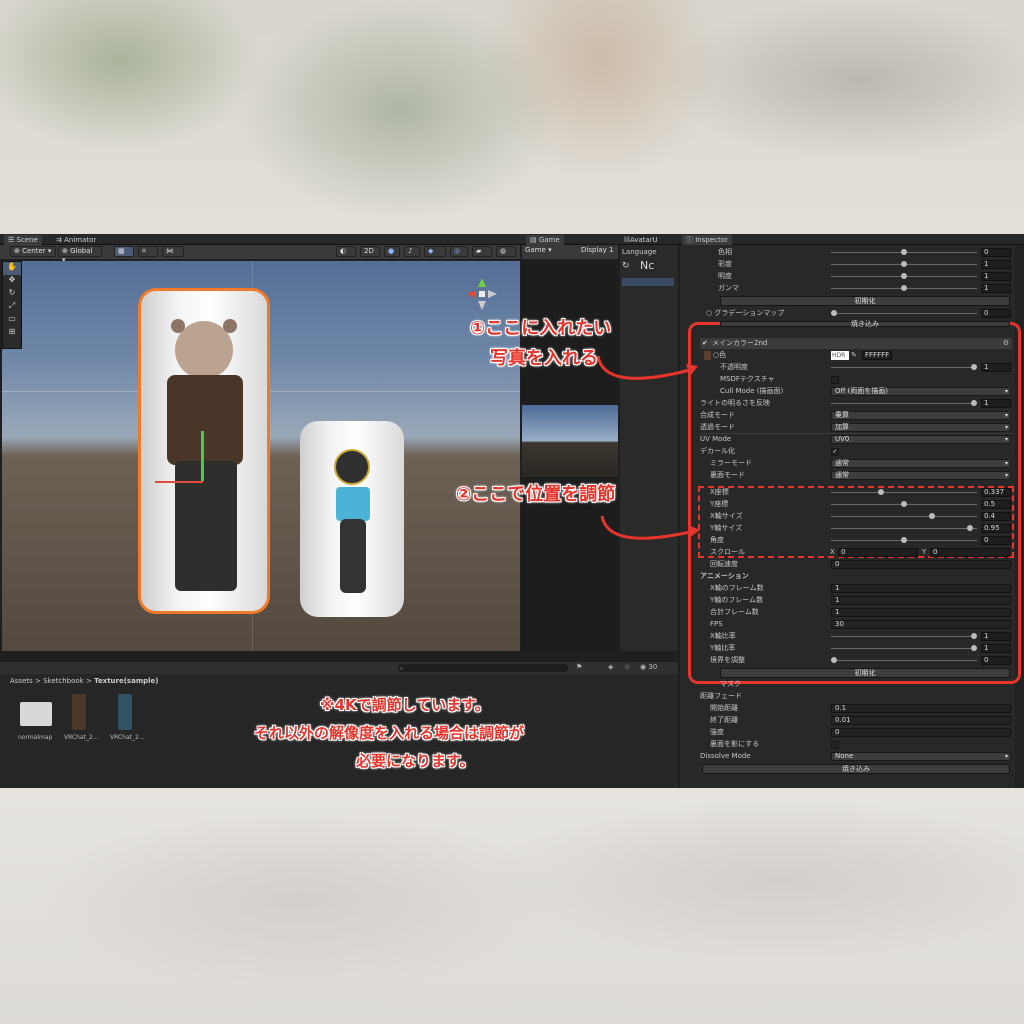  I want to click on game-mode-dropdown: Game ▾, so click(549, 251).